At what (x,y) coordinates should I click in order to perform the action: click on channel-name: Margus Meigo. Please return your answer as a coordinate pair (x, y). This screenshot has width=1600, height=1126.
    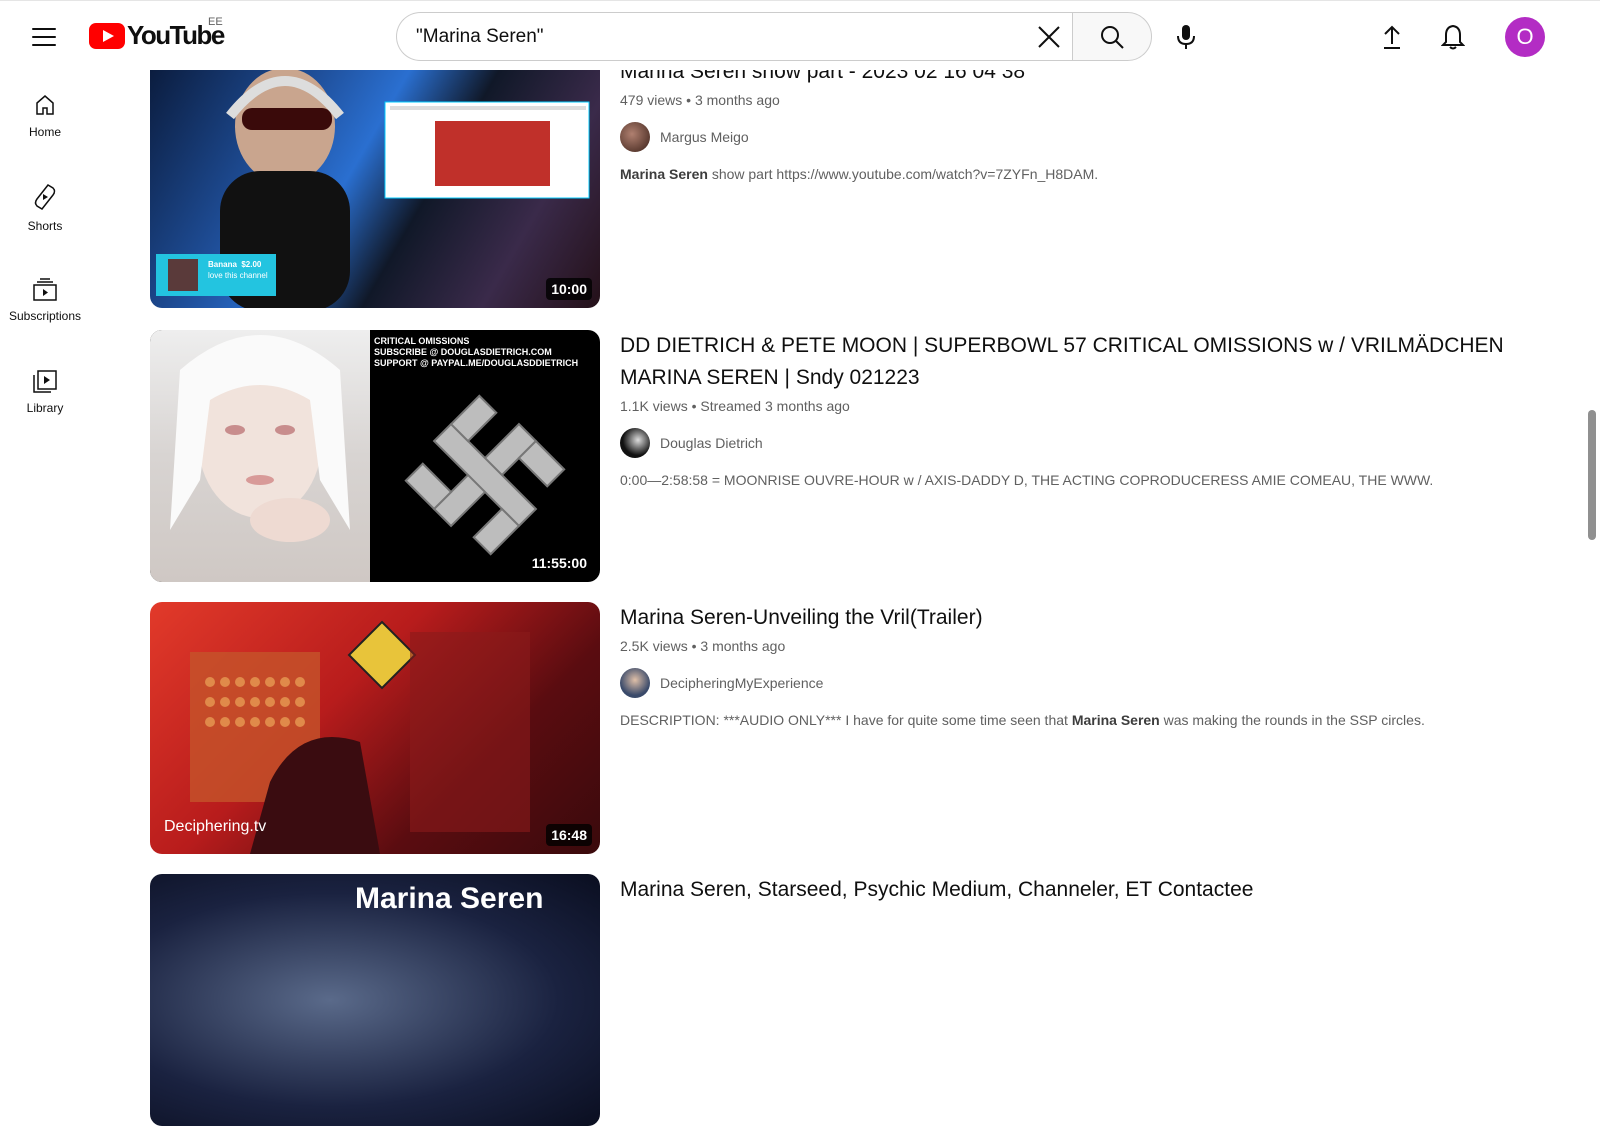
    Looking at the image, I should click on (704, 137).